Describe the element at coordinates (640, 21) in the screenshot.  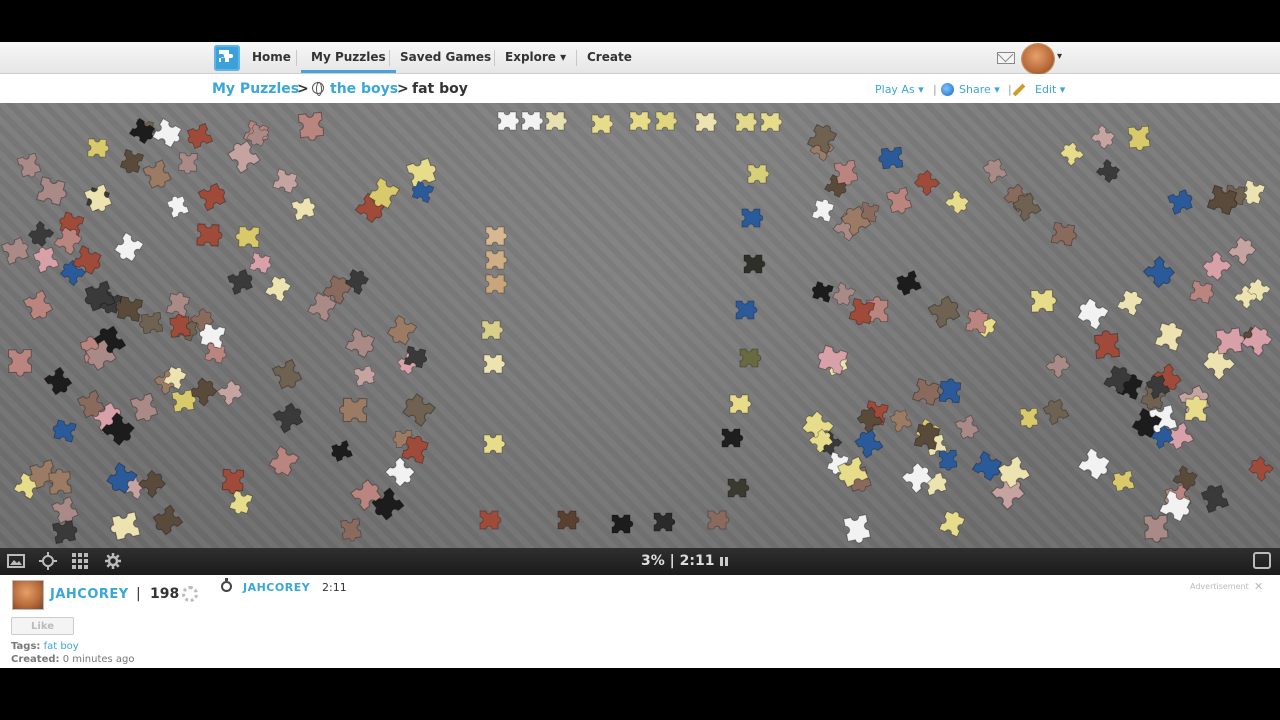
I see `letterbox-top` at that location.